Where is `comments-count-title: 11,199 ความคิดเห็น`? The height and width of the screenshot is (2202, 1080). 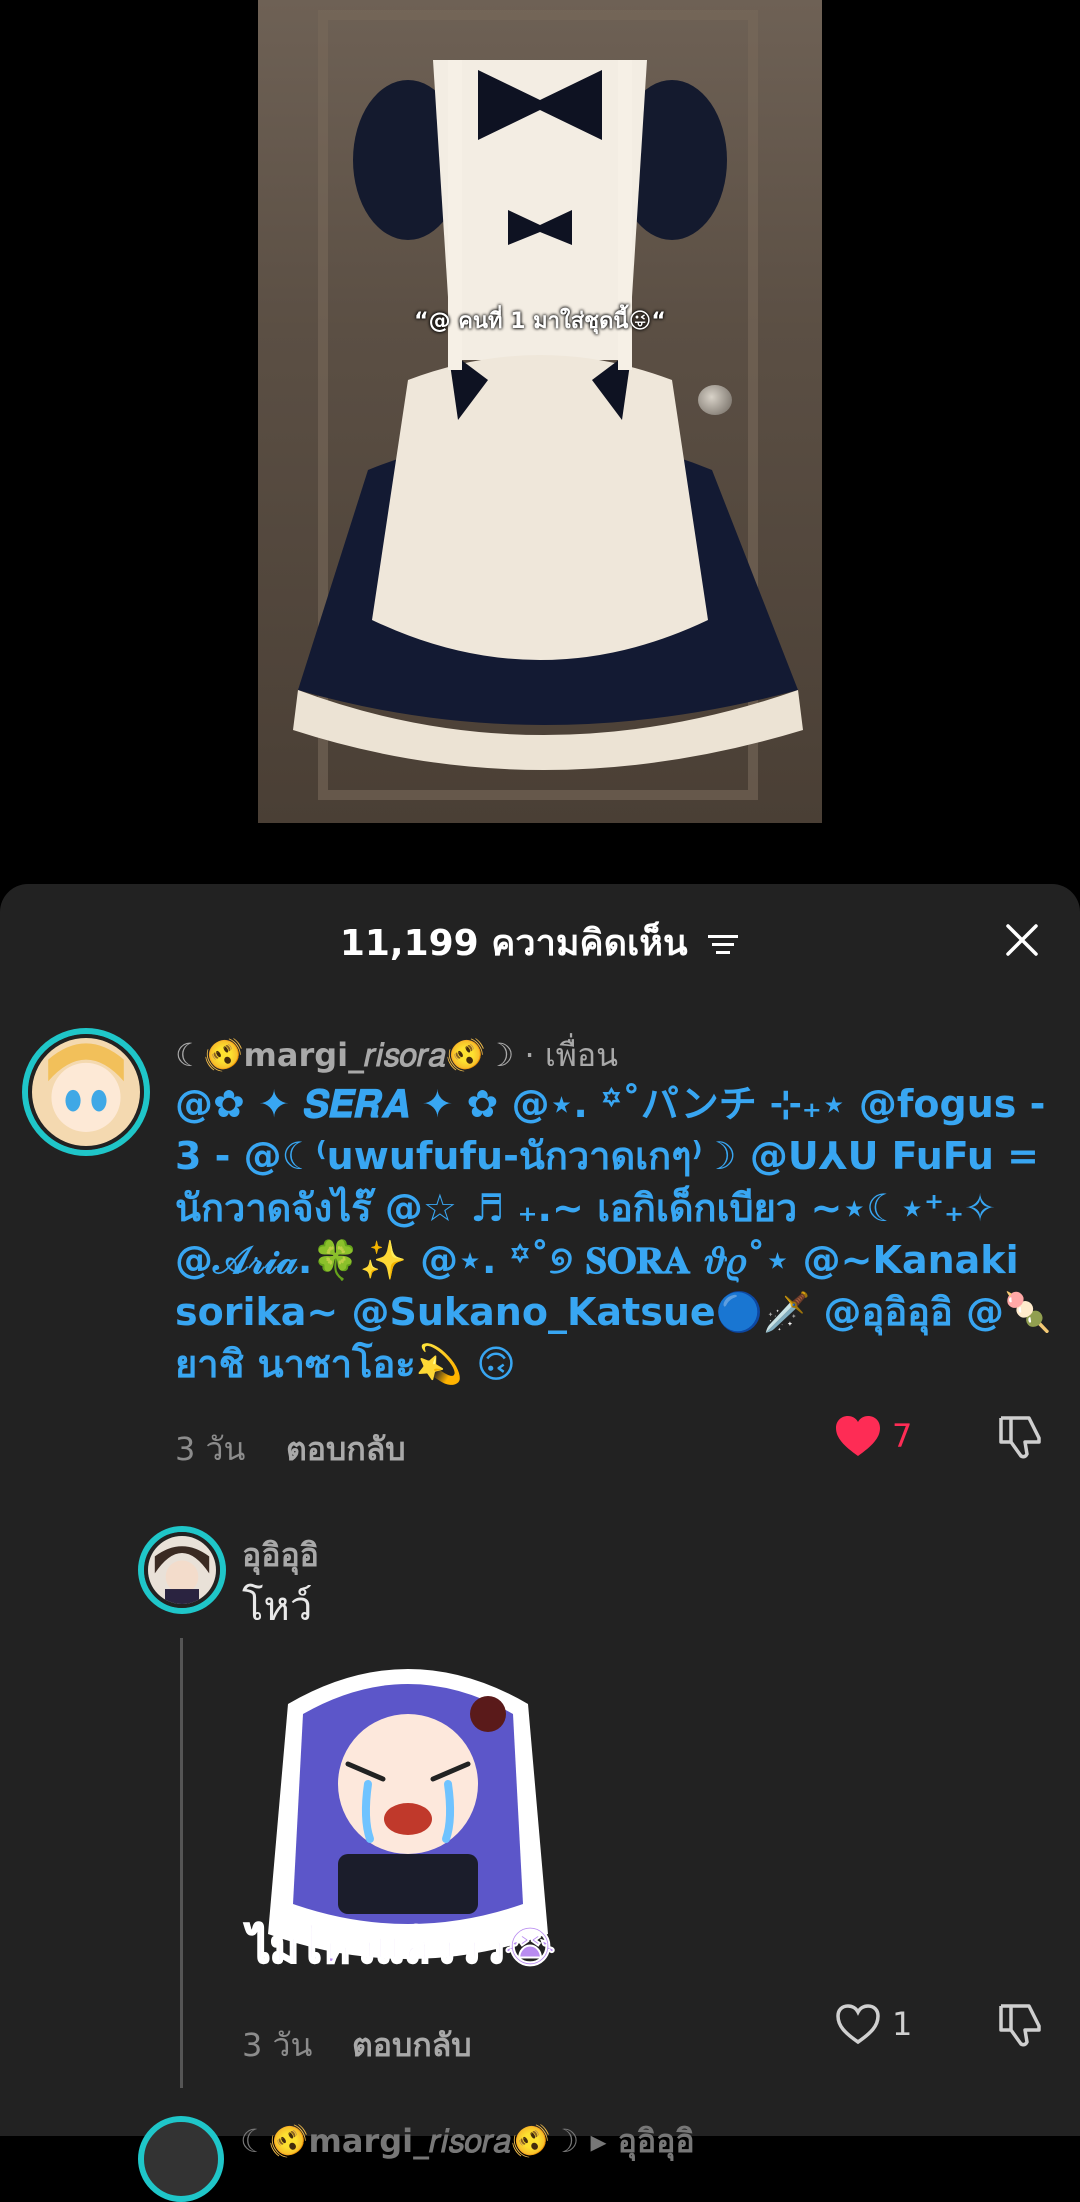 comments-count-title: 11,199 ความคิดเห็น is located at coordinates (513, 943).